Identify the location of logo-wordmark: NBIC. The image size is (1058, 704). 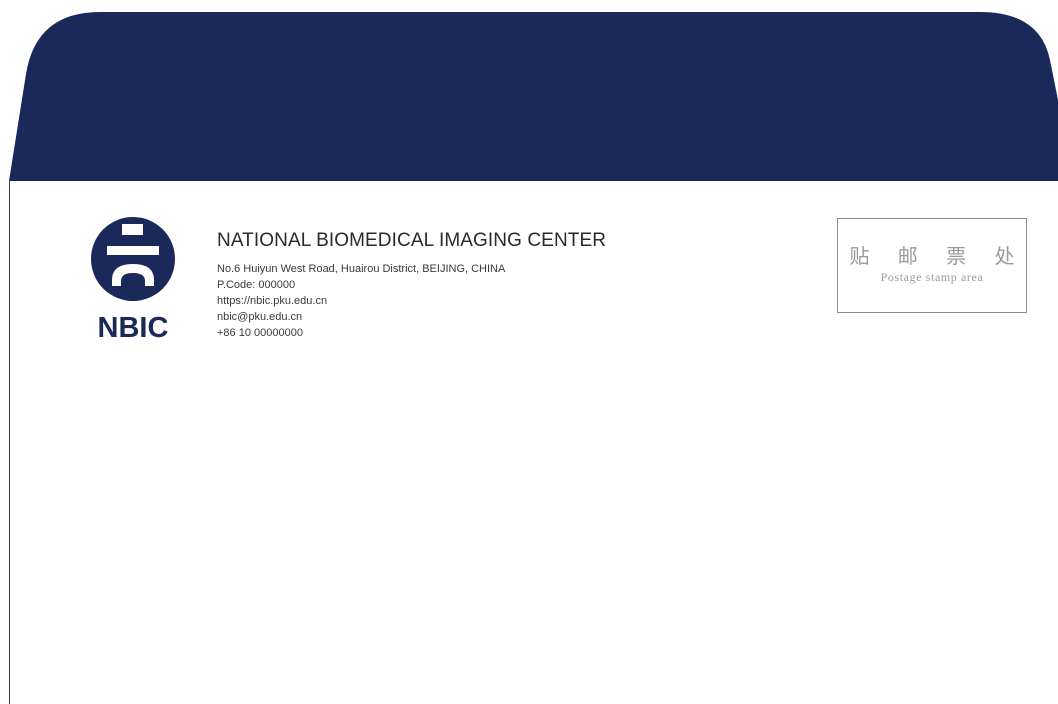
(133, 327).